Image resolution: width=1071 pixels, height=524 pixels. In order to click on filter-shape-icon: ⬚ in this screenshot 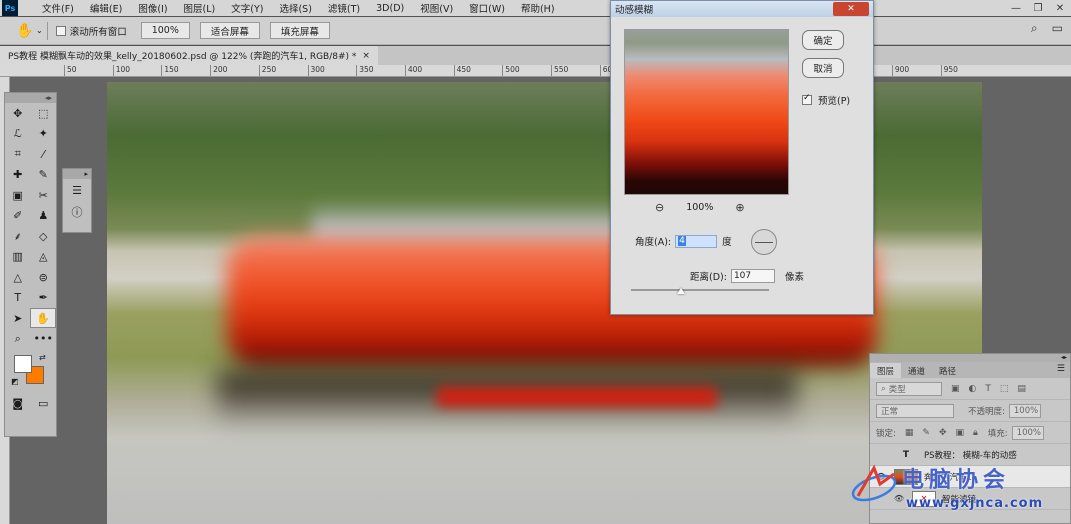, I will do `click(1004, 389)`.